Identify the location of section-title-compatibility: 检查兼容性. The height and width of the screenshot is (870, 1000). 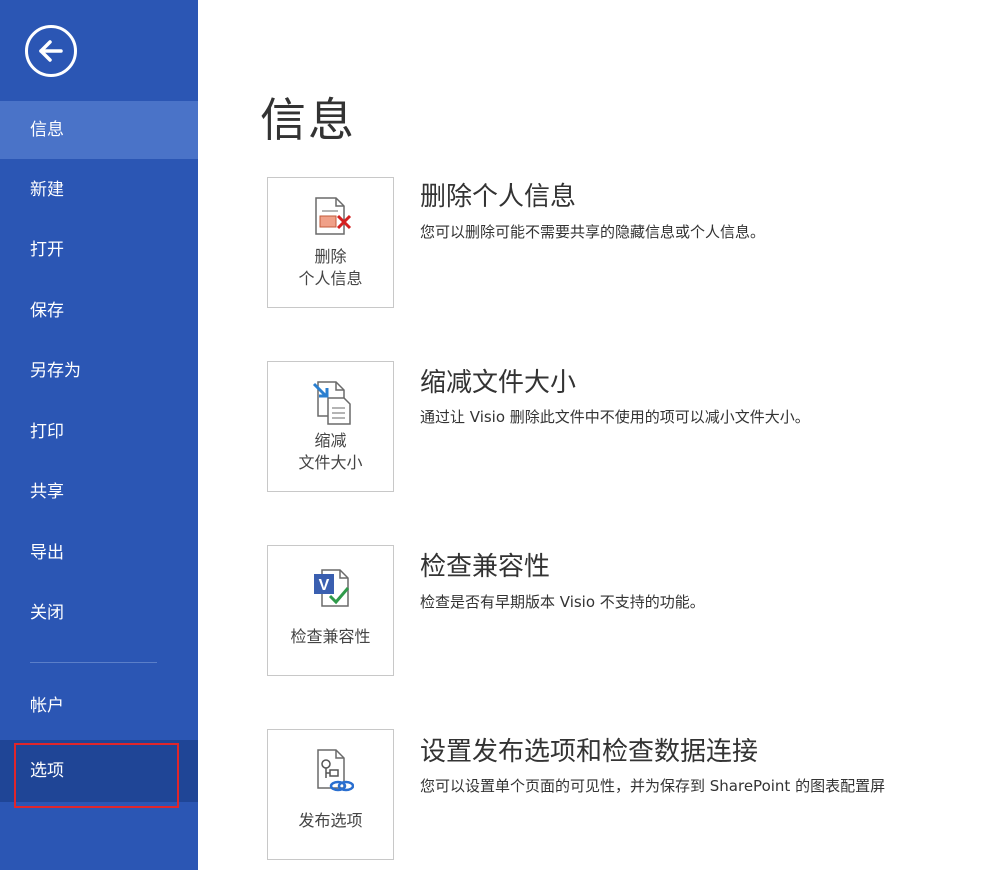
(485, 567).